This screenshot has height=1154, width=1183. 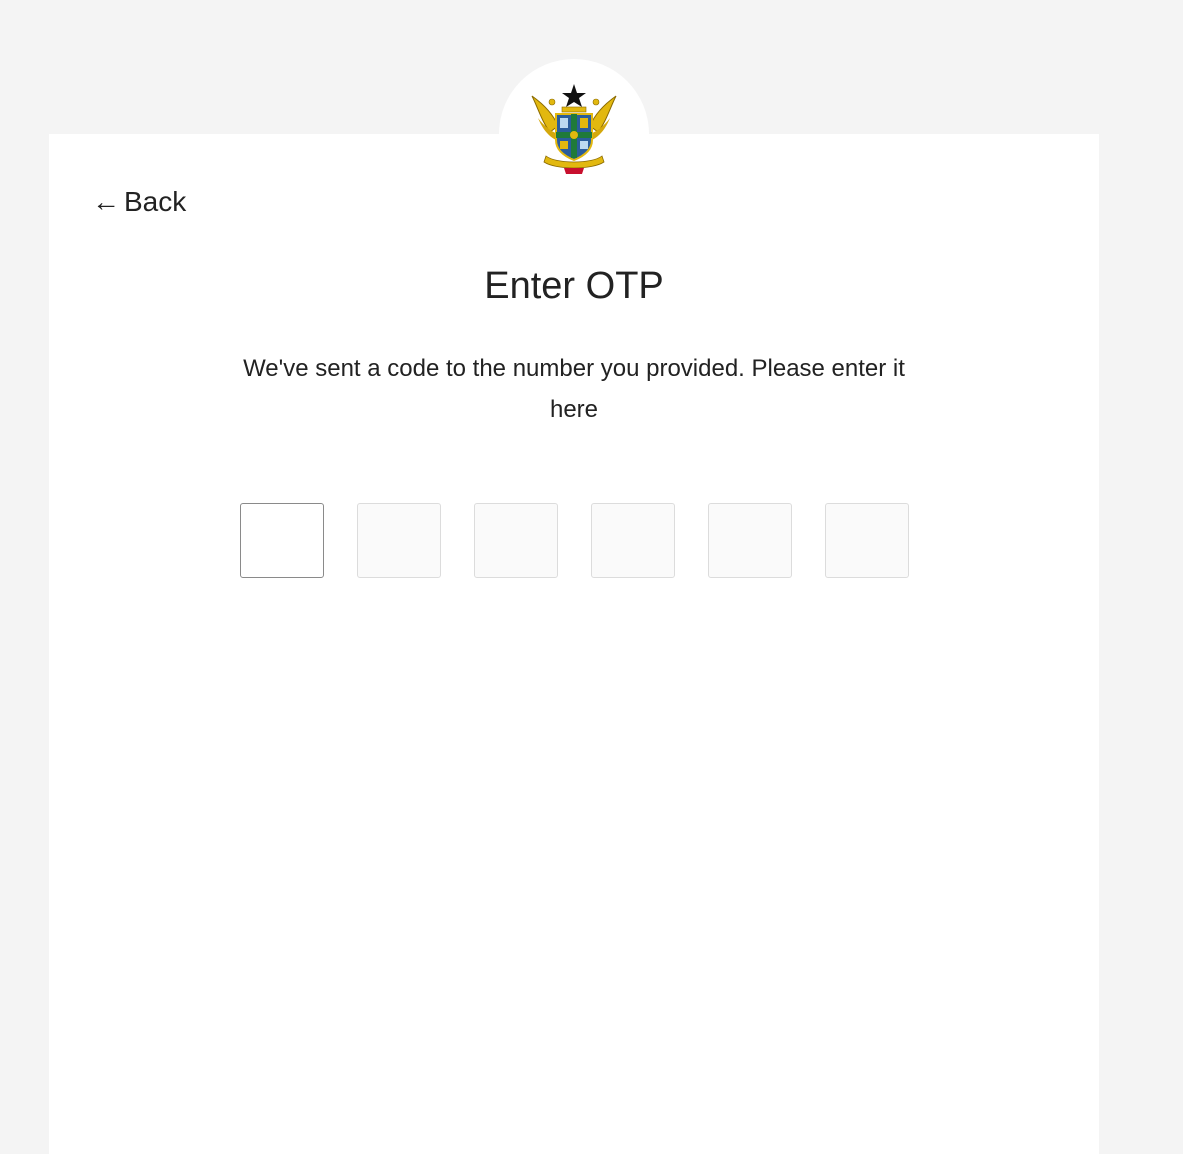 What do you see at coordinates (574, 286) in the screenshot?
I see `page-title: Enter OTP` at bounding box center [574, 286].